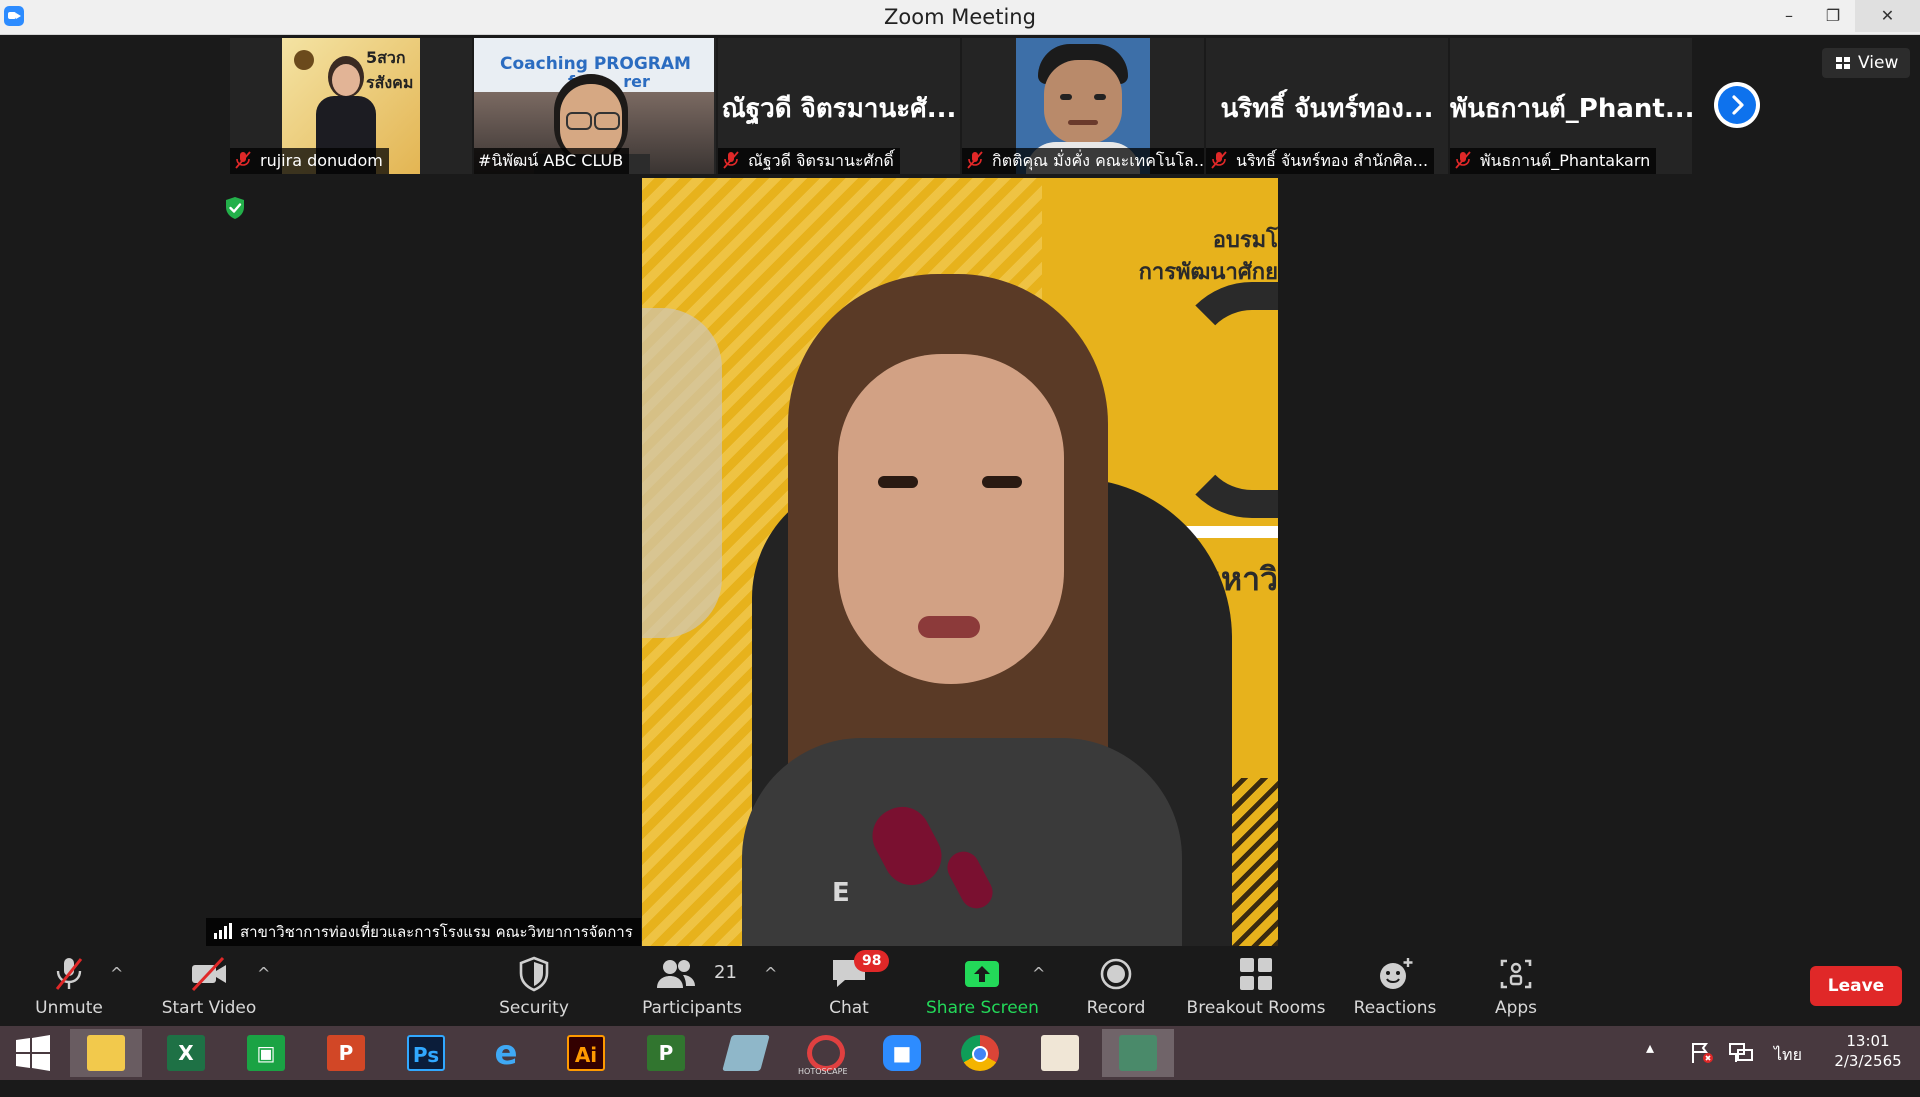 The width and height of the screenshot is (1920, 1097). I want to click on chrome-icon, so click(980, 1053).